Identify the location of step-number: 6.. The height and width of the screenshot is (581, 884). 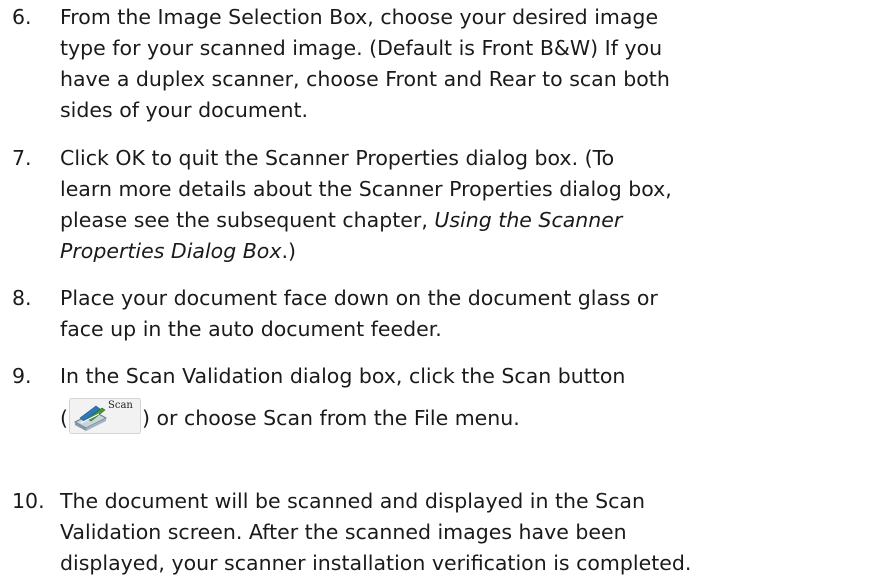
(22, 17).